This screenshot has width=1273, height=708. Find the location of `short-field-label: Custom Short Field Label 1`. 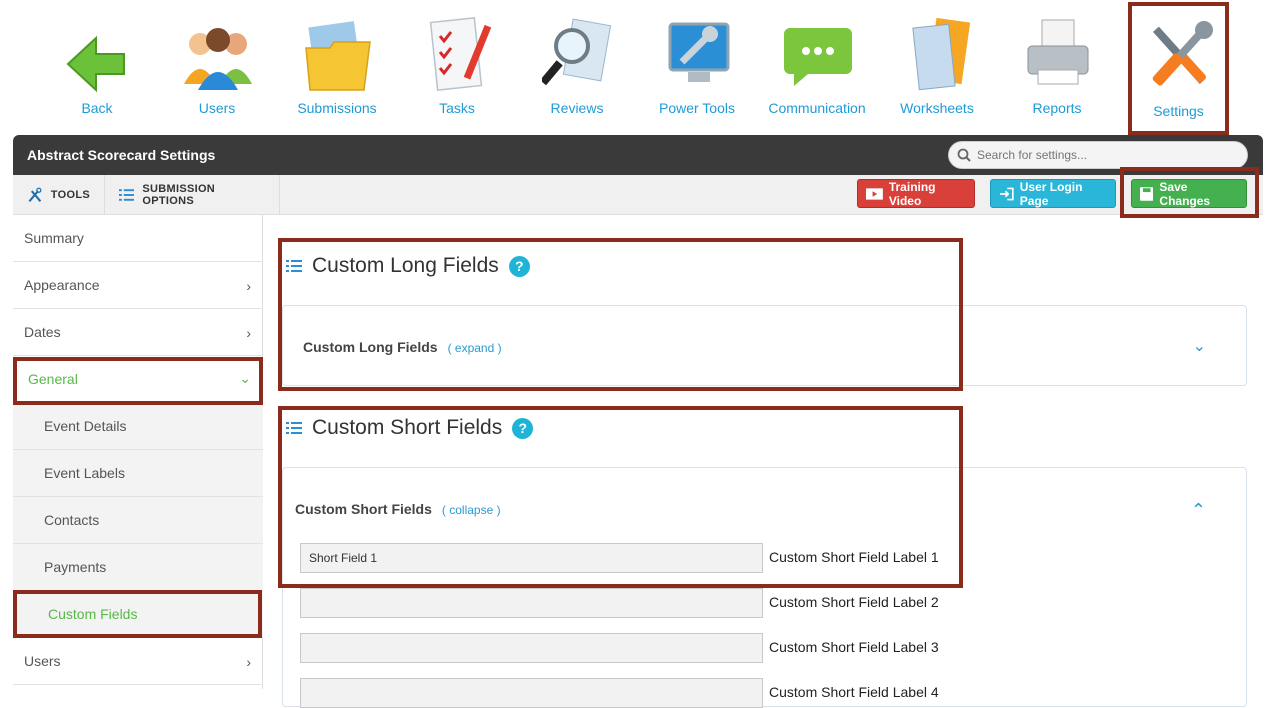

short-field-label: Custom Short Field Label 1 is located at coordinates (854, 557).